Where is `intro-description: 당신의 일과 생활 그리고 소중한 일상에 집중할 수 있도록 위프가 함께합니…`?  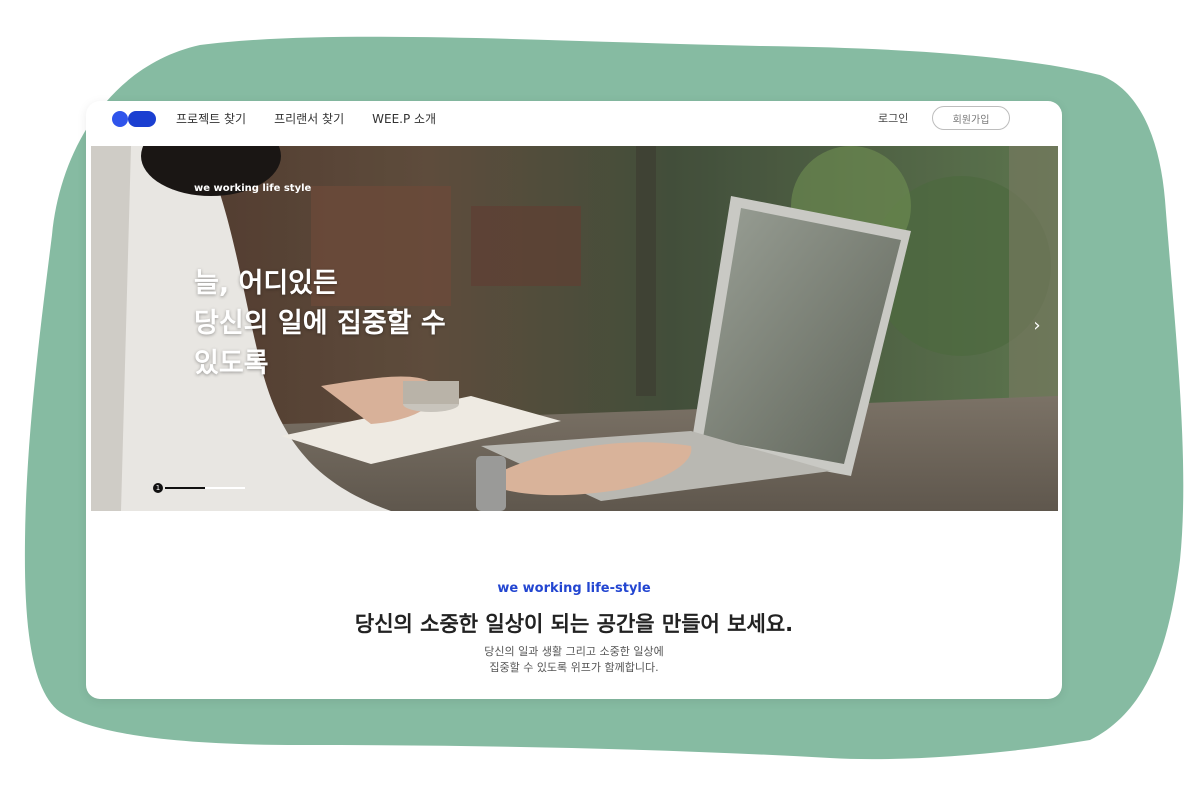 intro-description: 당신의 일과 생활 그리고 소중한 일상에 집중할 수 있도록 위프가 함께합니… is located at coordinates (574, 660).